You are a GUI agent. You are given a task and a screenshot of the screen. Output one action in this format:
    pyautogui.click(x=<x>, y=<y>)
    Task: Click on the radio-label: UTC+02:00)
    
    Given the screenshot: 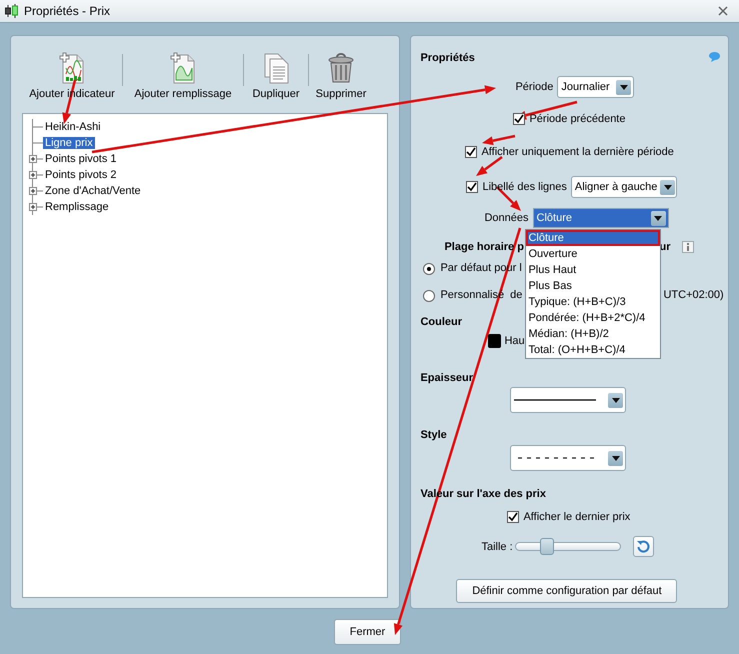 What is the action you would take?
    pyautogui.click(x=693, y=295)
    